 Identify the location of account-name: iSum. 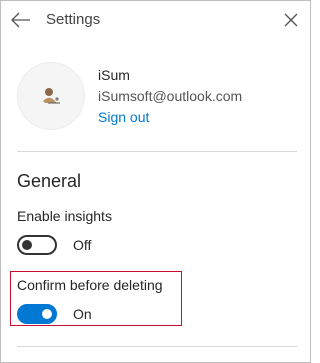
(114, 75).